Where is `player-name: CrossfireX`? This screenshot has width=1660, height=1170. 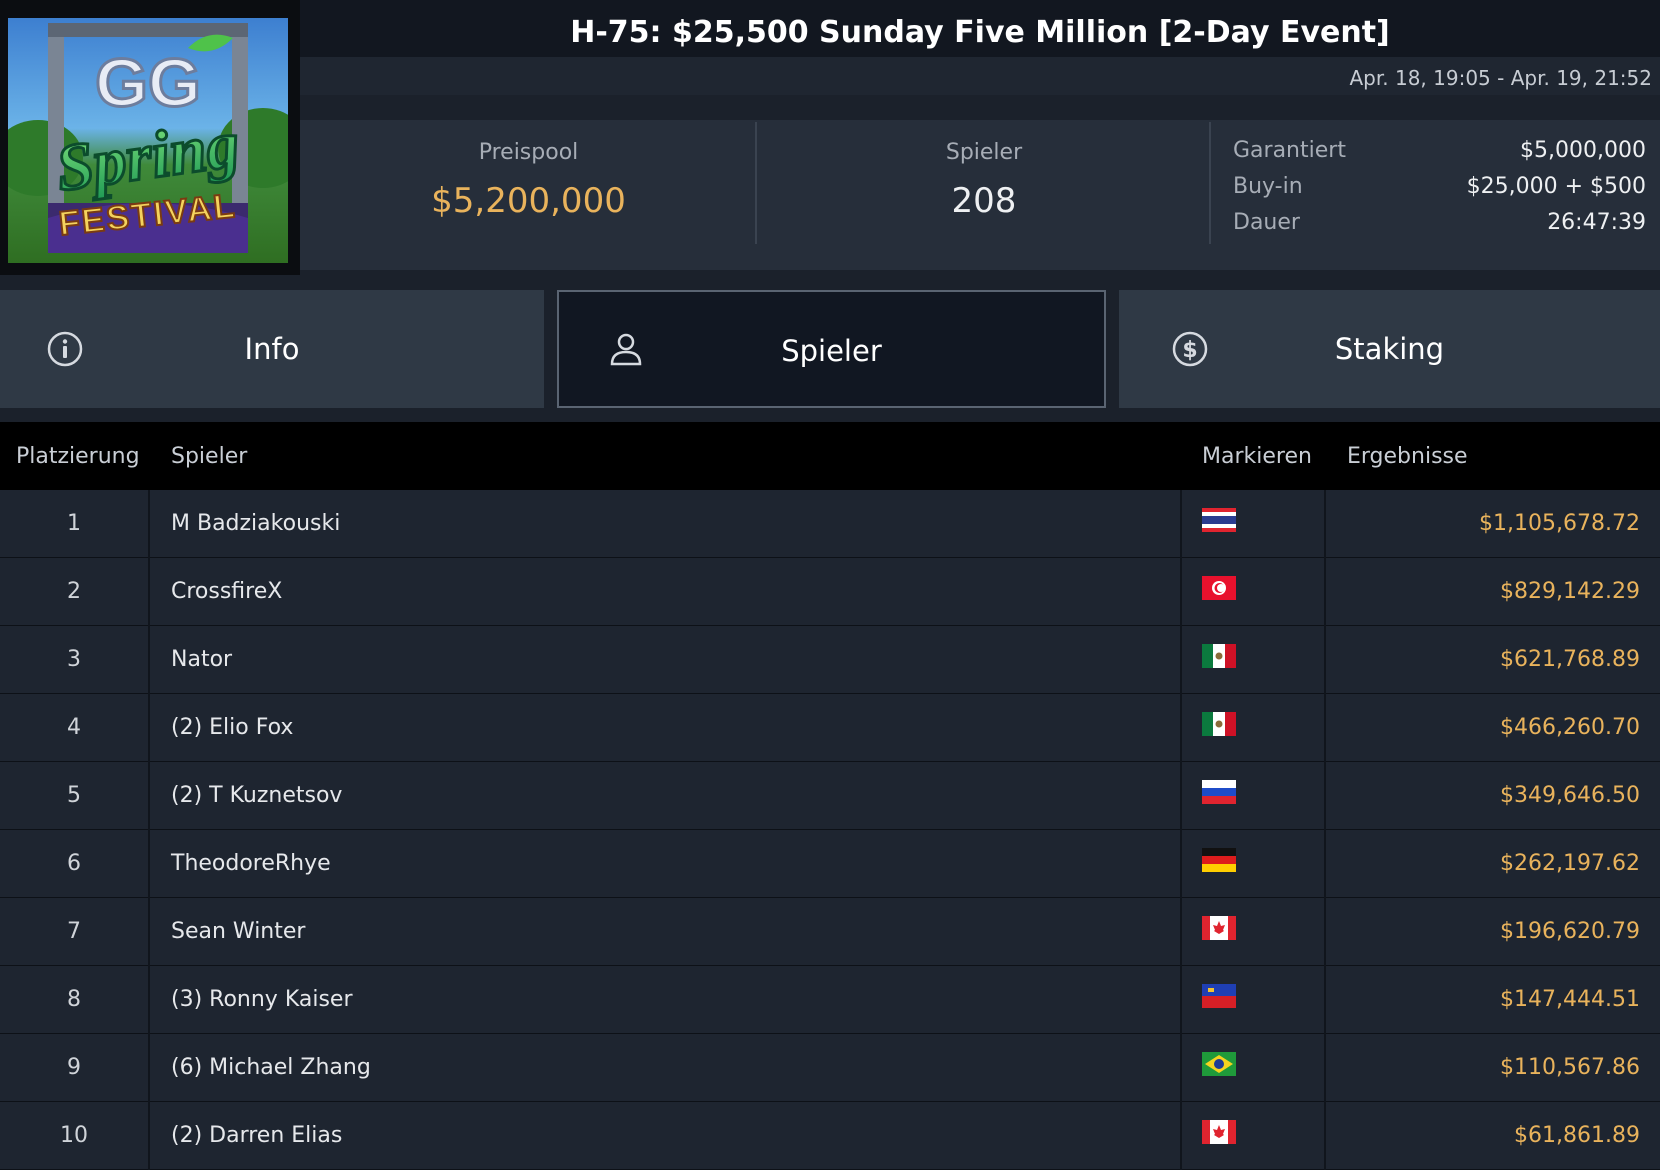
player-name: CrossfireX is located at coordinates (226, 592).